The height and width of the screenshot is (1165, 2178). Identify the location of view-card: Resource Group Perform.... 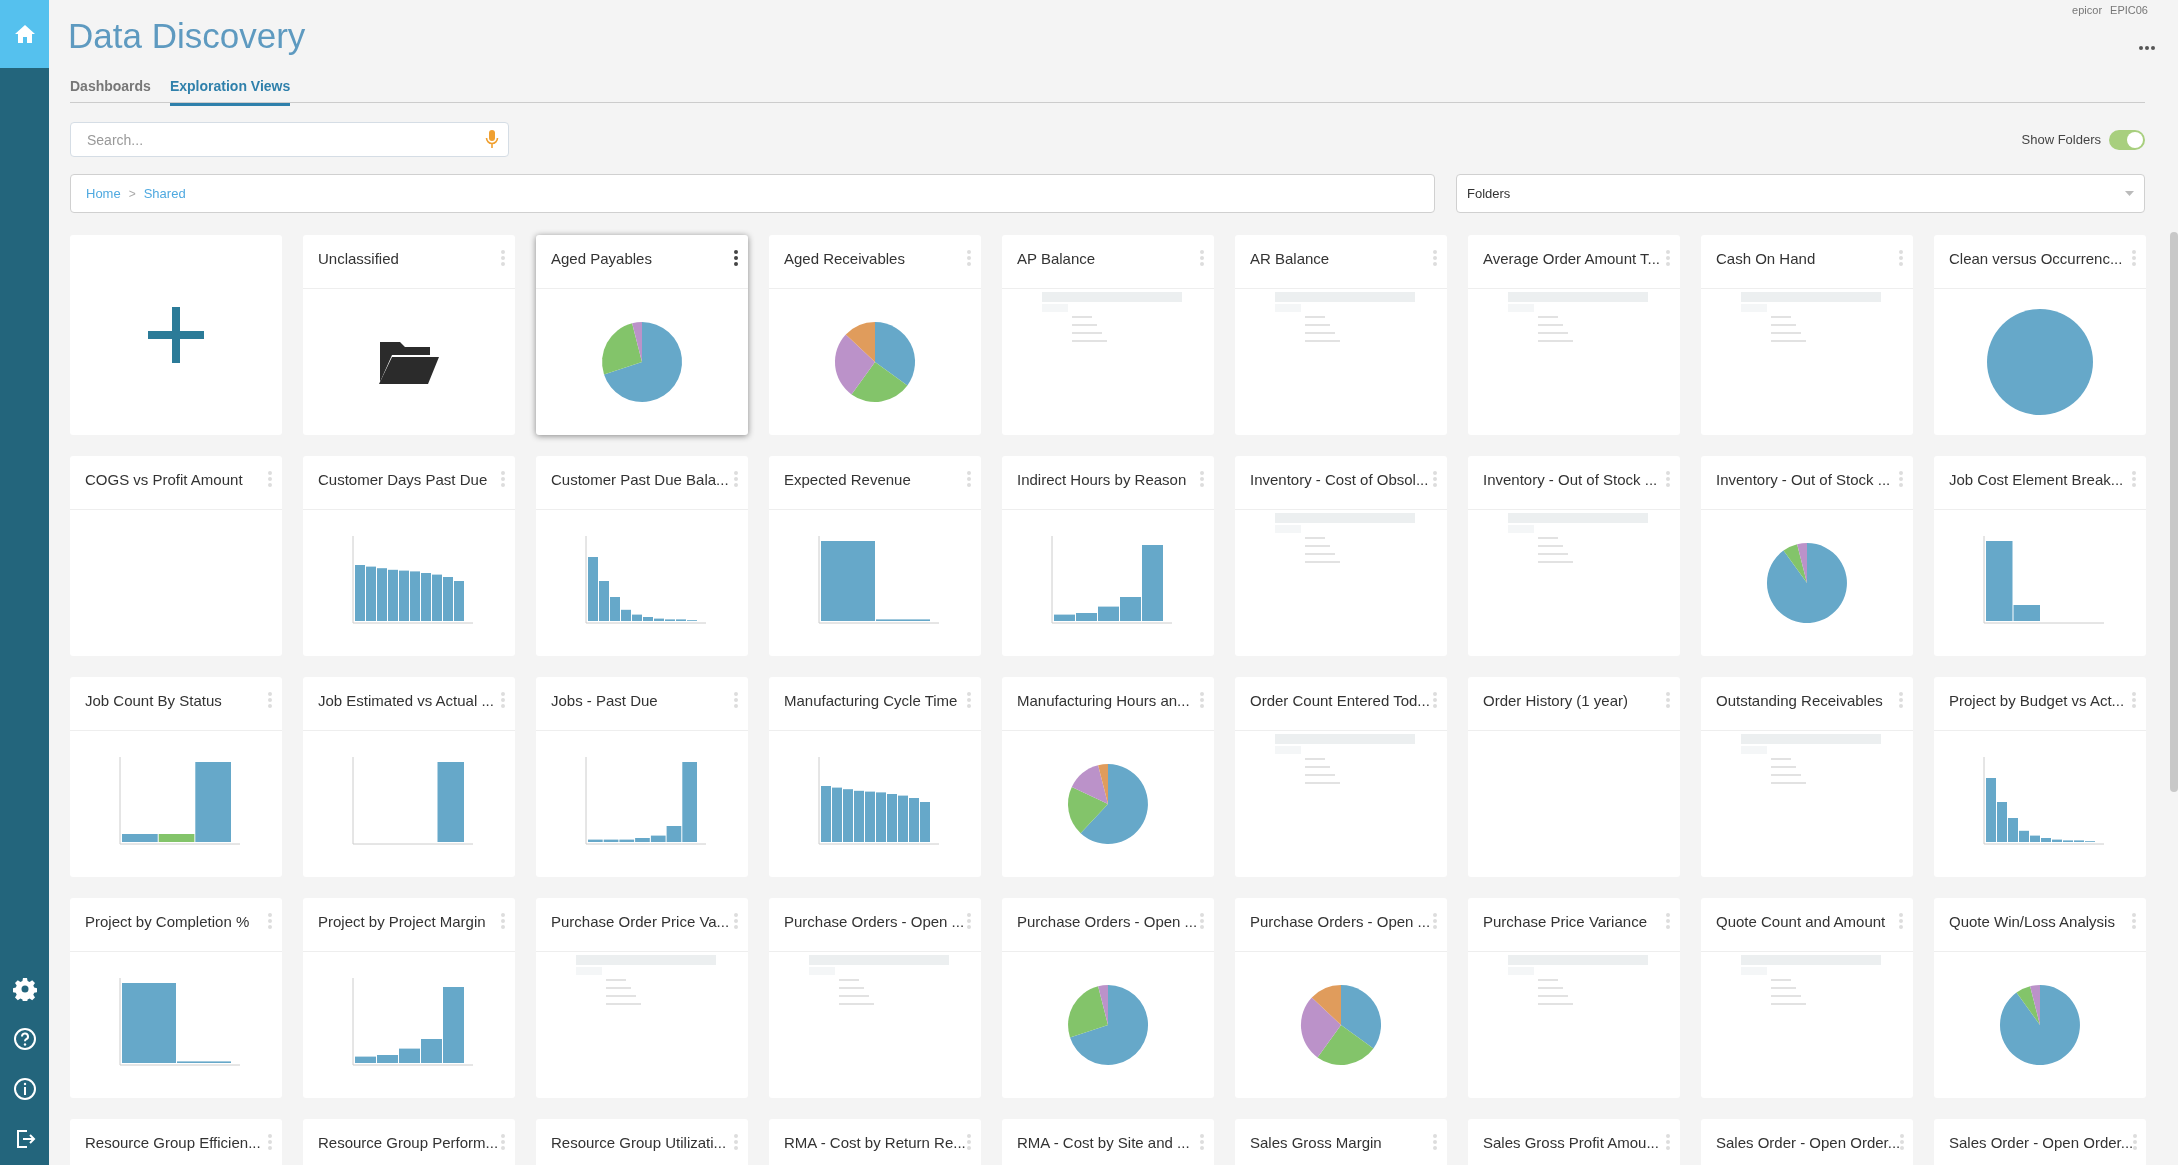
(409, 1142).